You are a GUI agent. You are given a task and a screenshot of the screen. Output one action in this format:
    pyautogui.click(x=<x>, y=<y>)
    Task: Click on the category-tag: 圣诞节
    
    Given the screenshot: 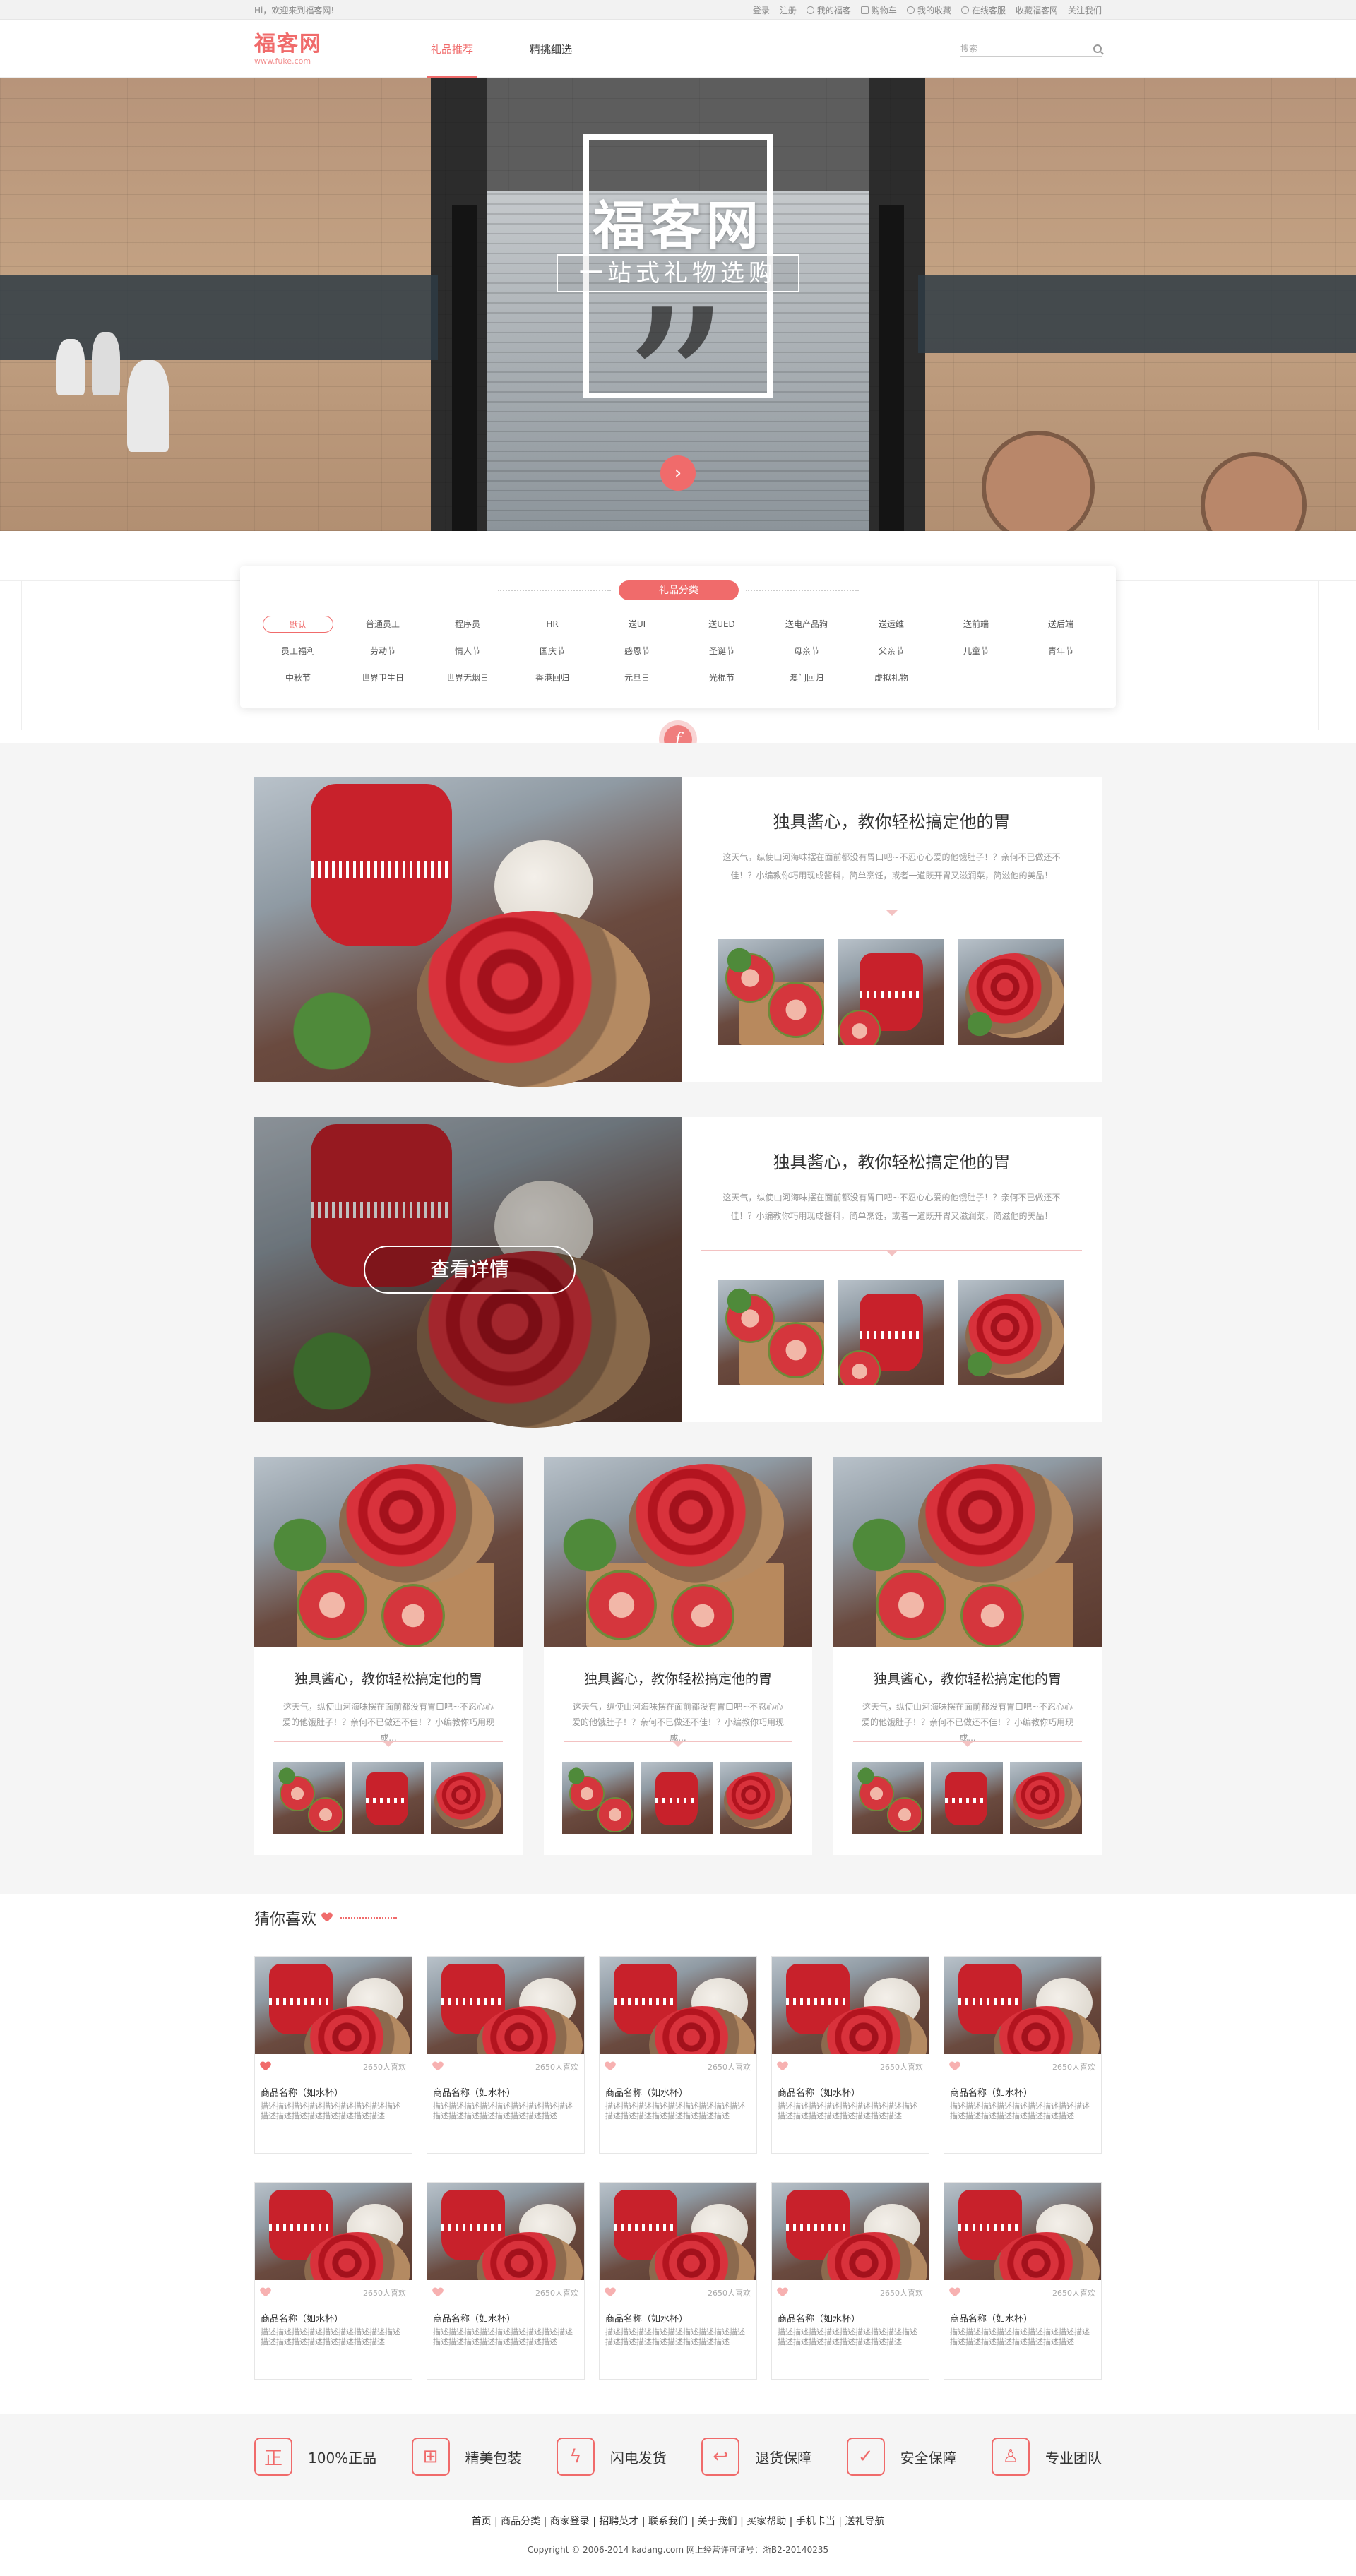 What is the action you would take?
    pyautogui.click(x=722, y=651)
    